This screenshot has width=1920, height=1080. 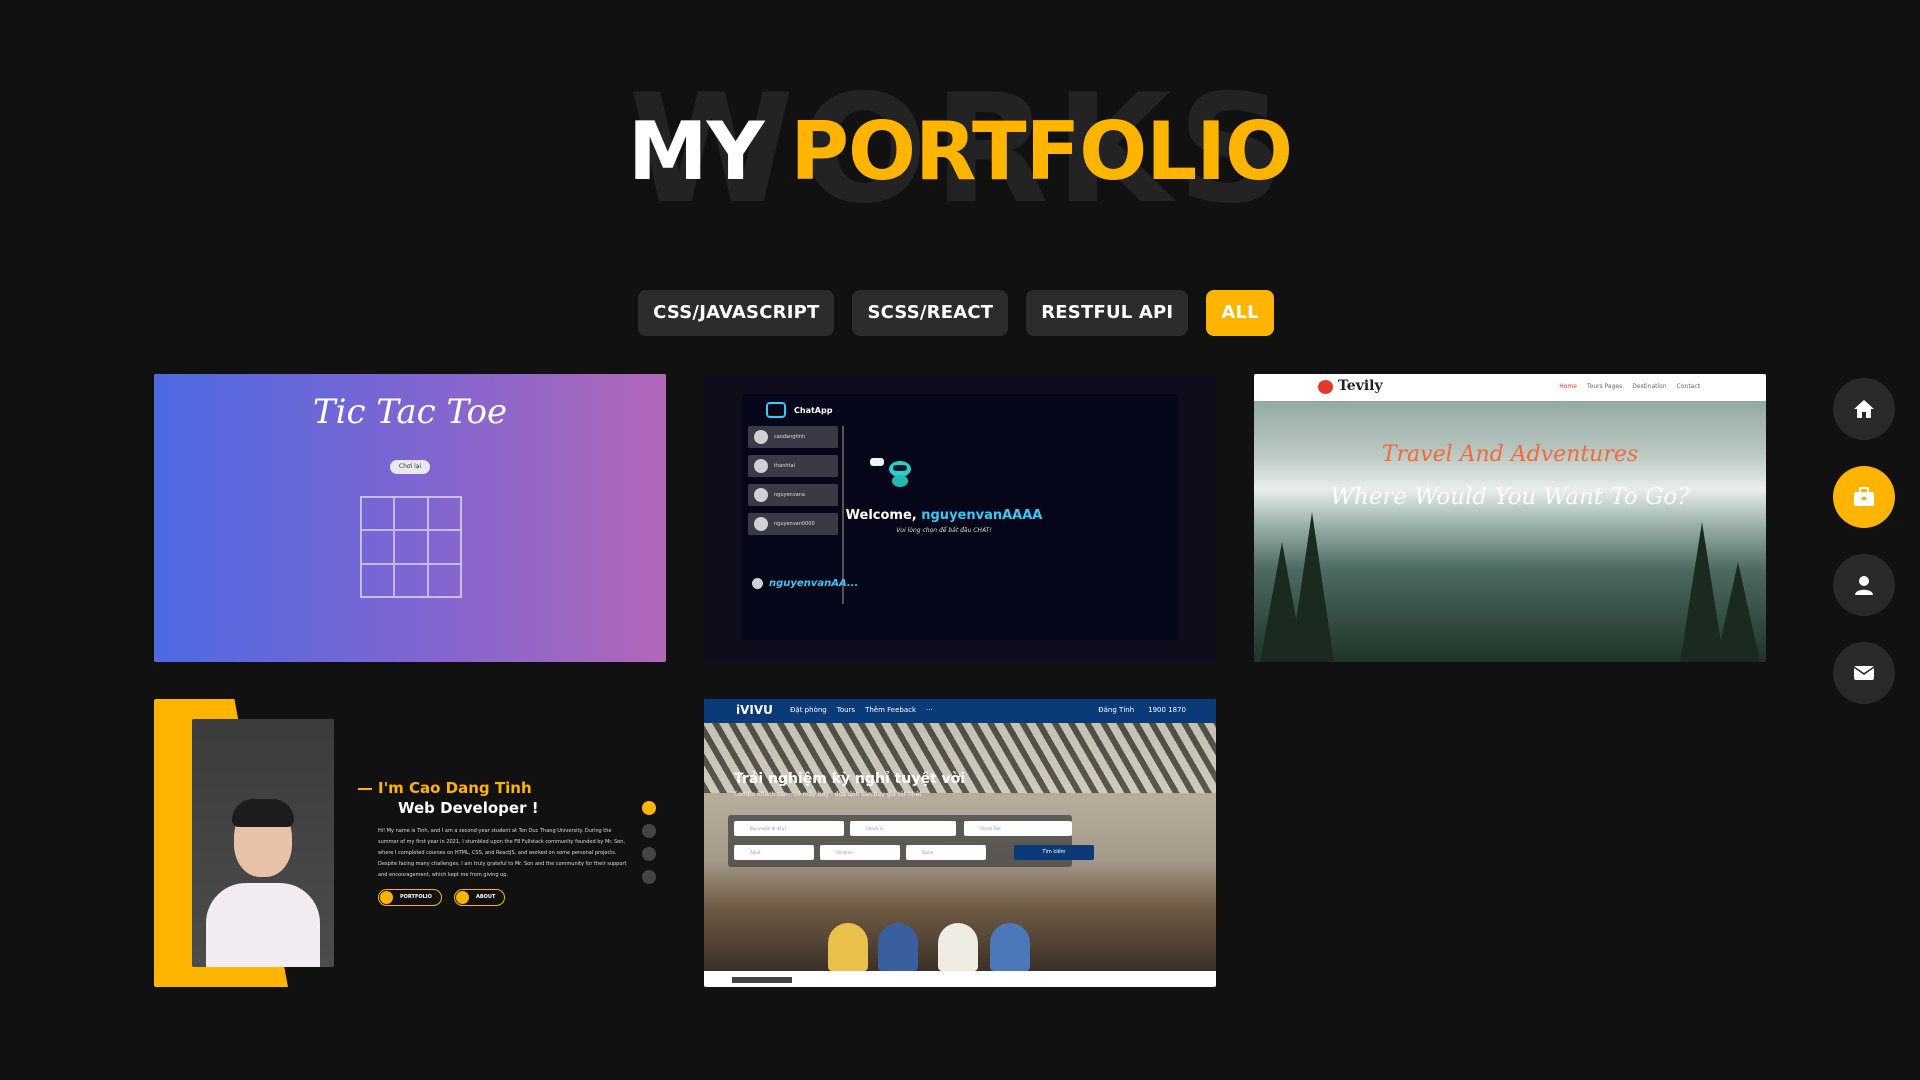 I want to click on personal-role: Web Developer !, so click(x=468, y=808).